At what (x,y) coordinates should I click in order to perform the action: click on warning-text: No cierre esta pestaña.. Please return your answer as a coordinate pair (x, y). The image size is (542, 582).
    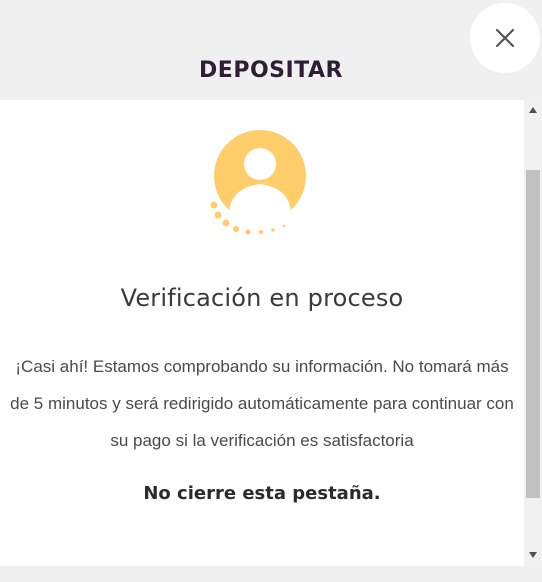
    Looking at the image, I should click on (262, 493).